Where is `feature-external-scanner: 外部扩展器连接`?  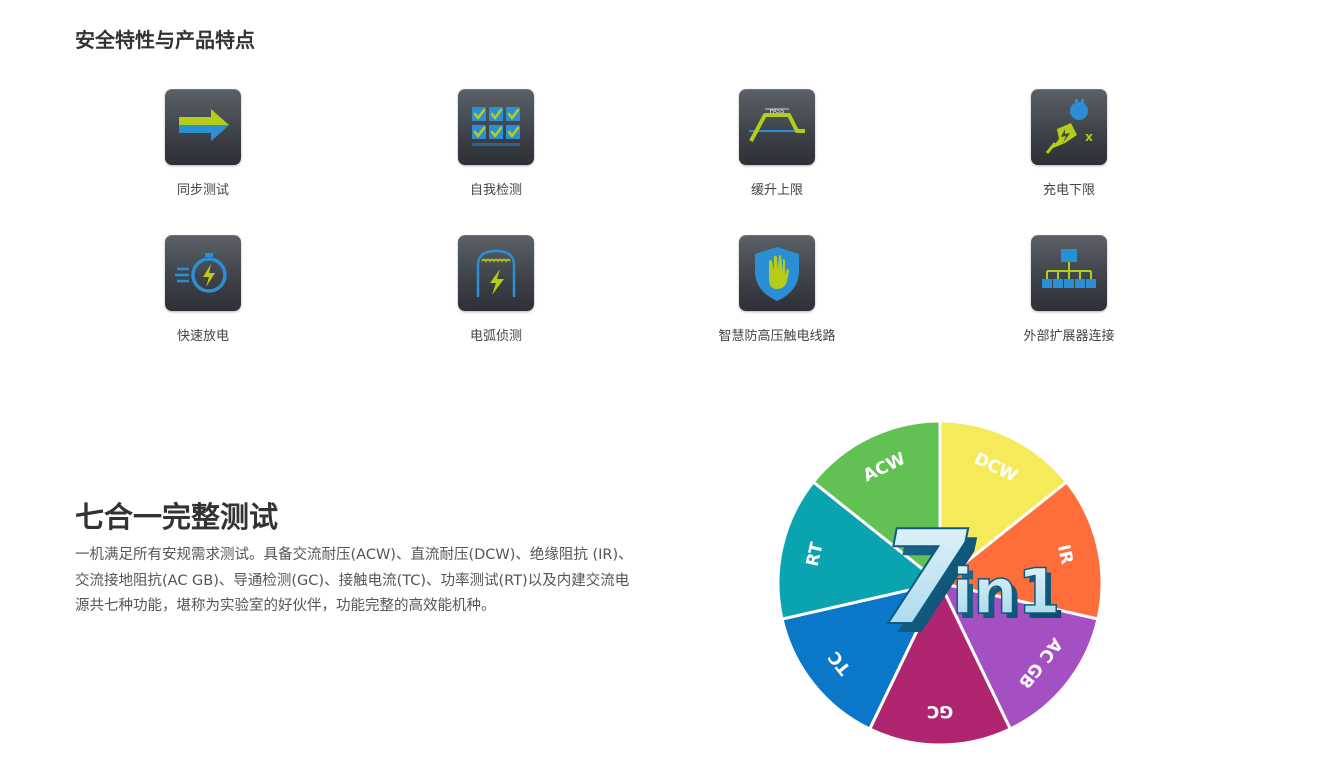 feature-external-scanner: 外部扩展器连接 is located at coordinates (1069, 289).